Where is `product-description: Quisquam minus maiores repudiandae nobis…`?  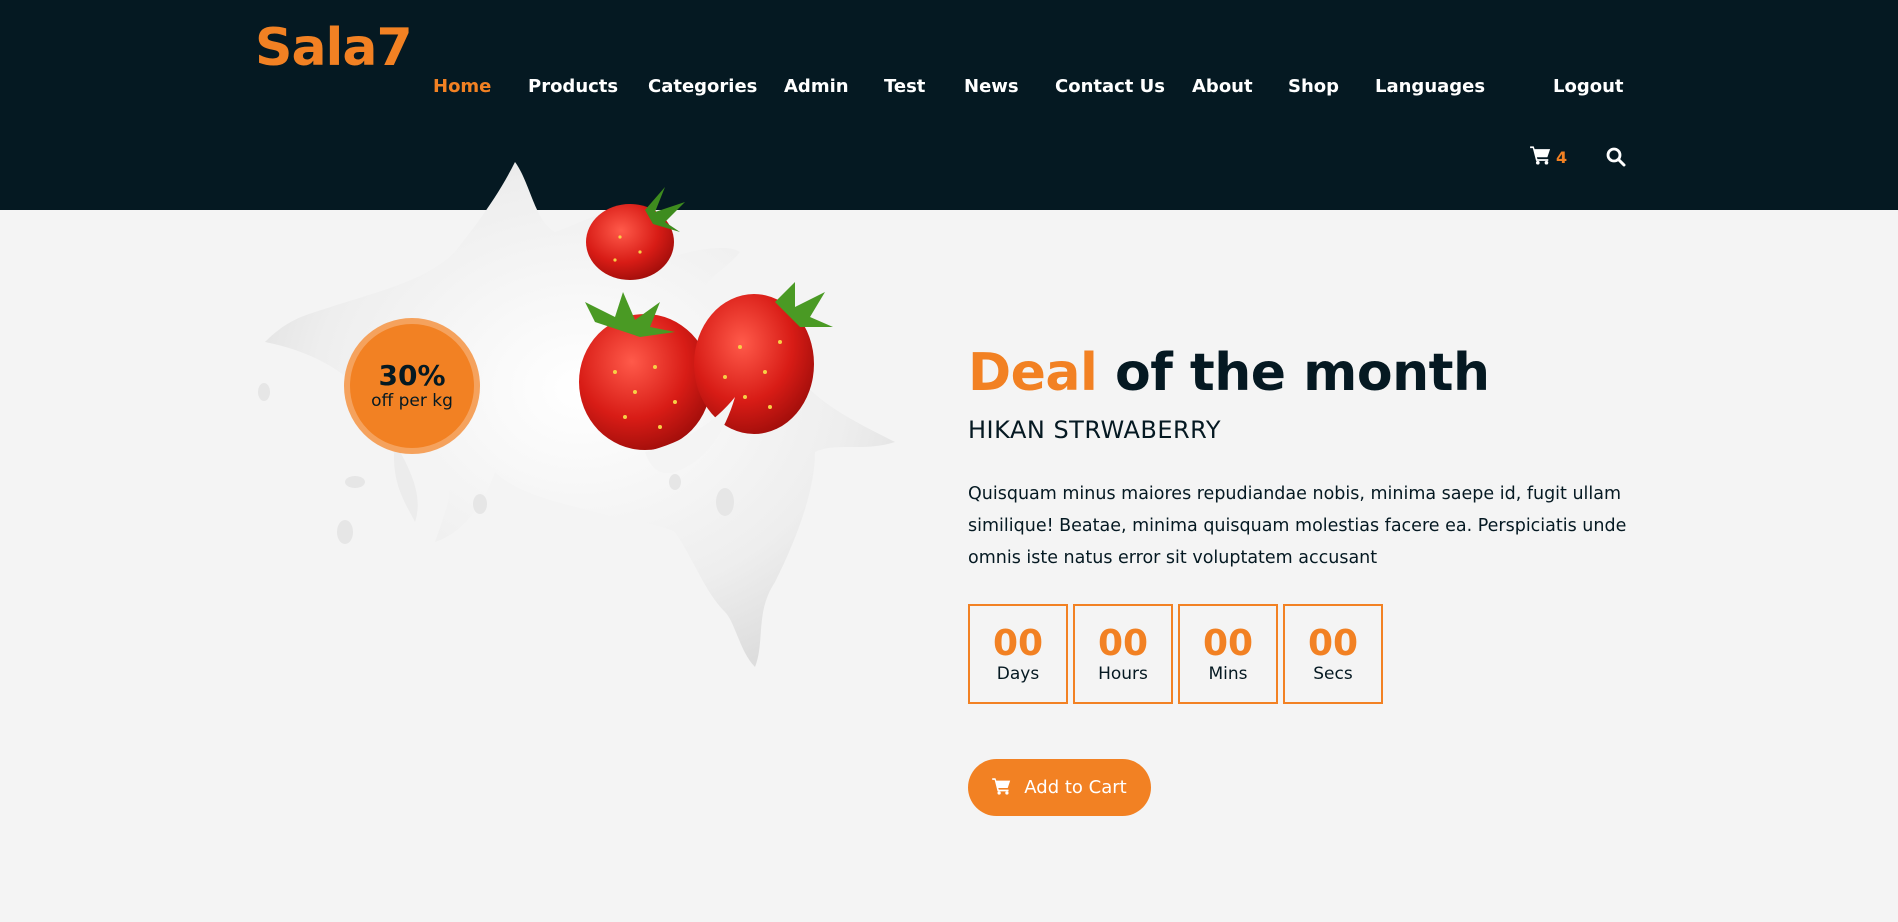
product-description: Quisquam minus maiores repudiandae nobis… is located at coordinates (1297, 526).